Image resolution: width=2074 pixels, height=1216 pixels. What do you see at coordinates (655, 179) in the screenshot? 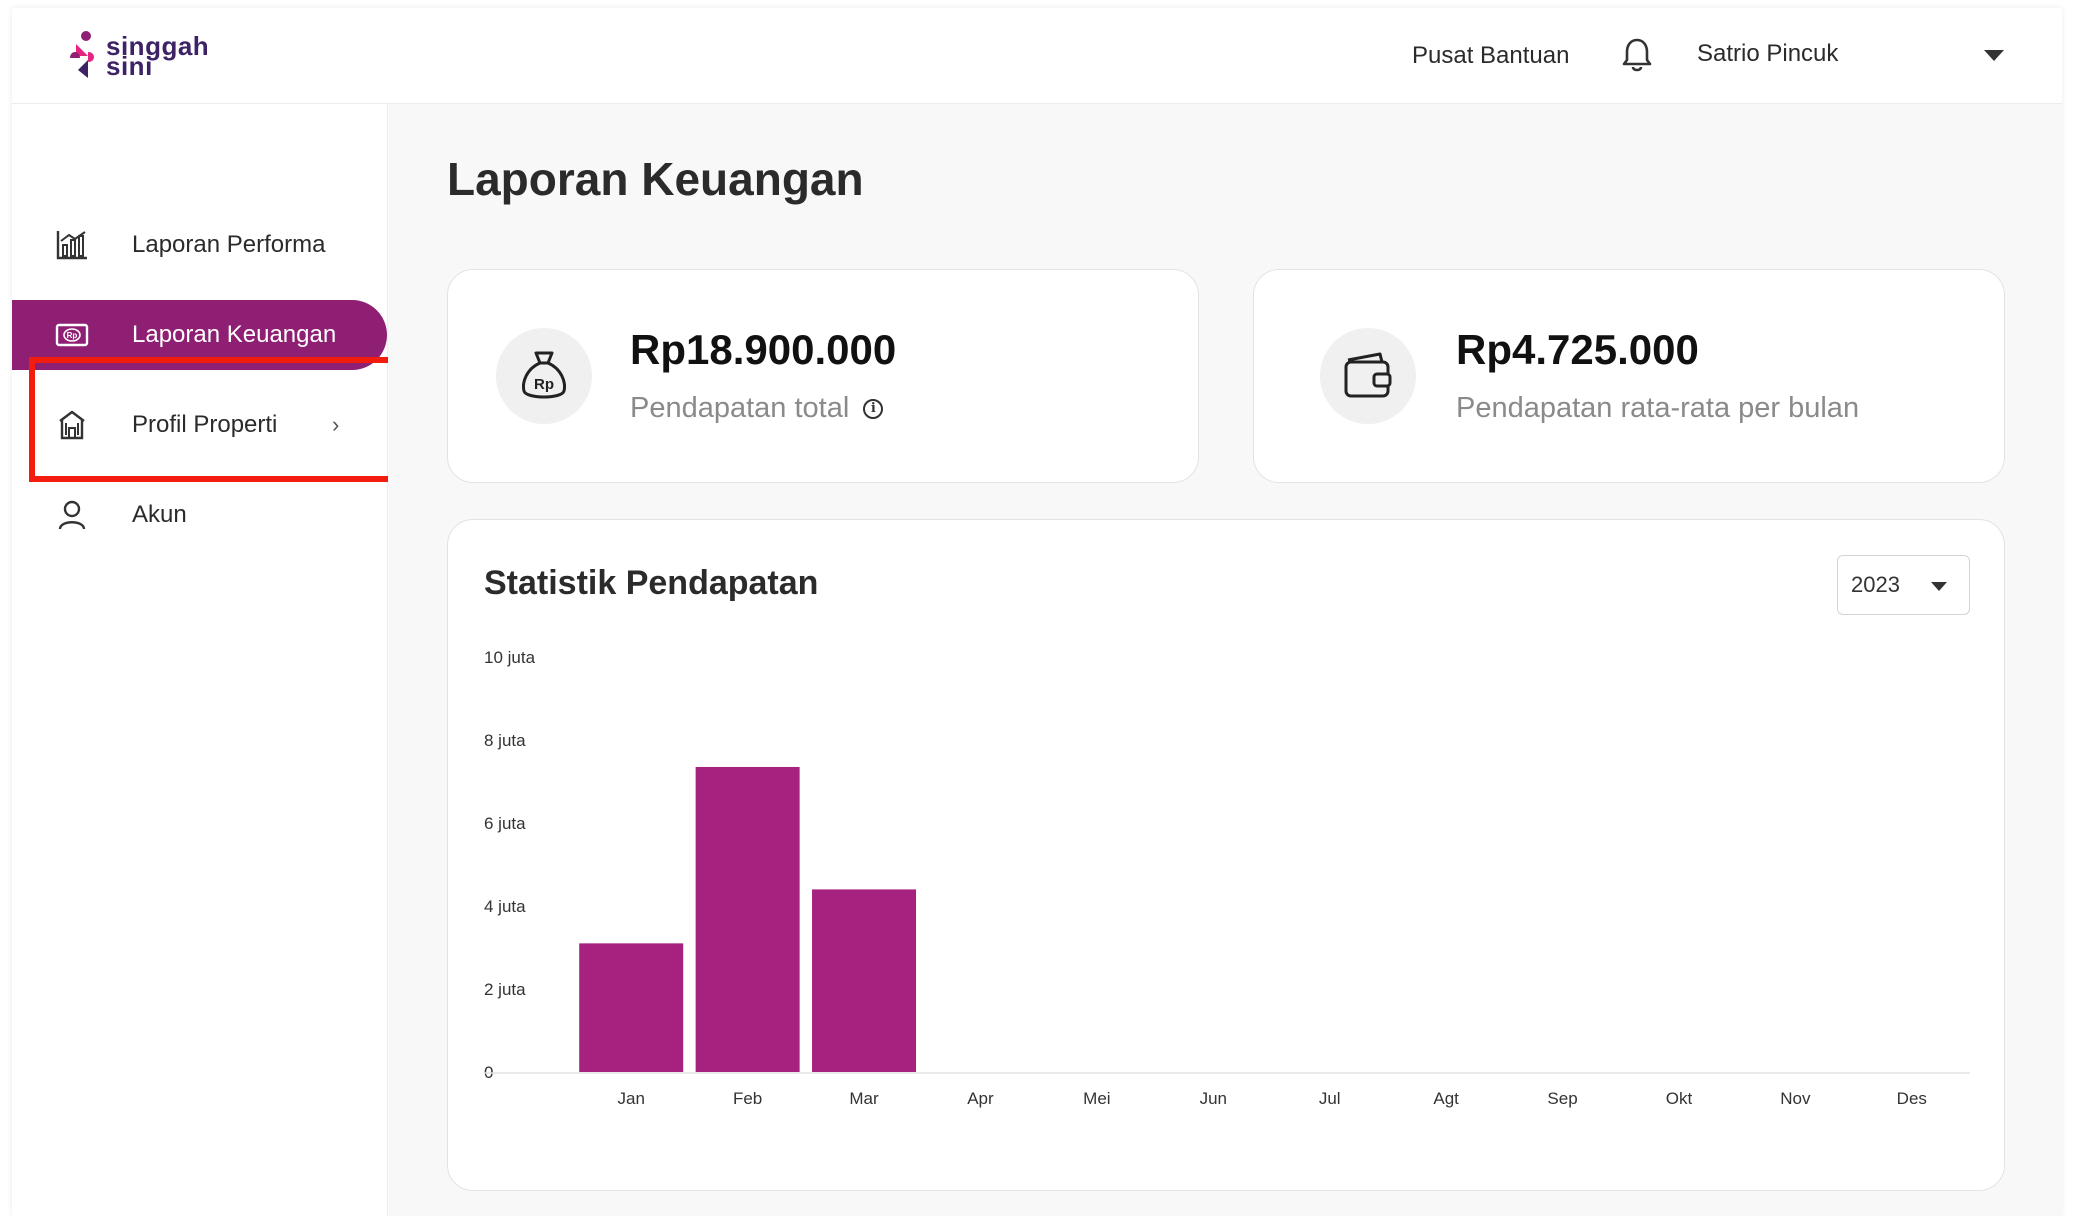
I see `page-title: Laporan Keuangan` at bounding box center [655, 179].